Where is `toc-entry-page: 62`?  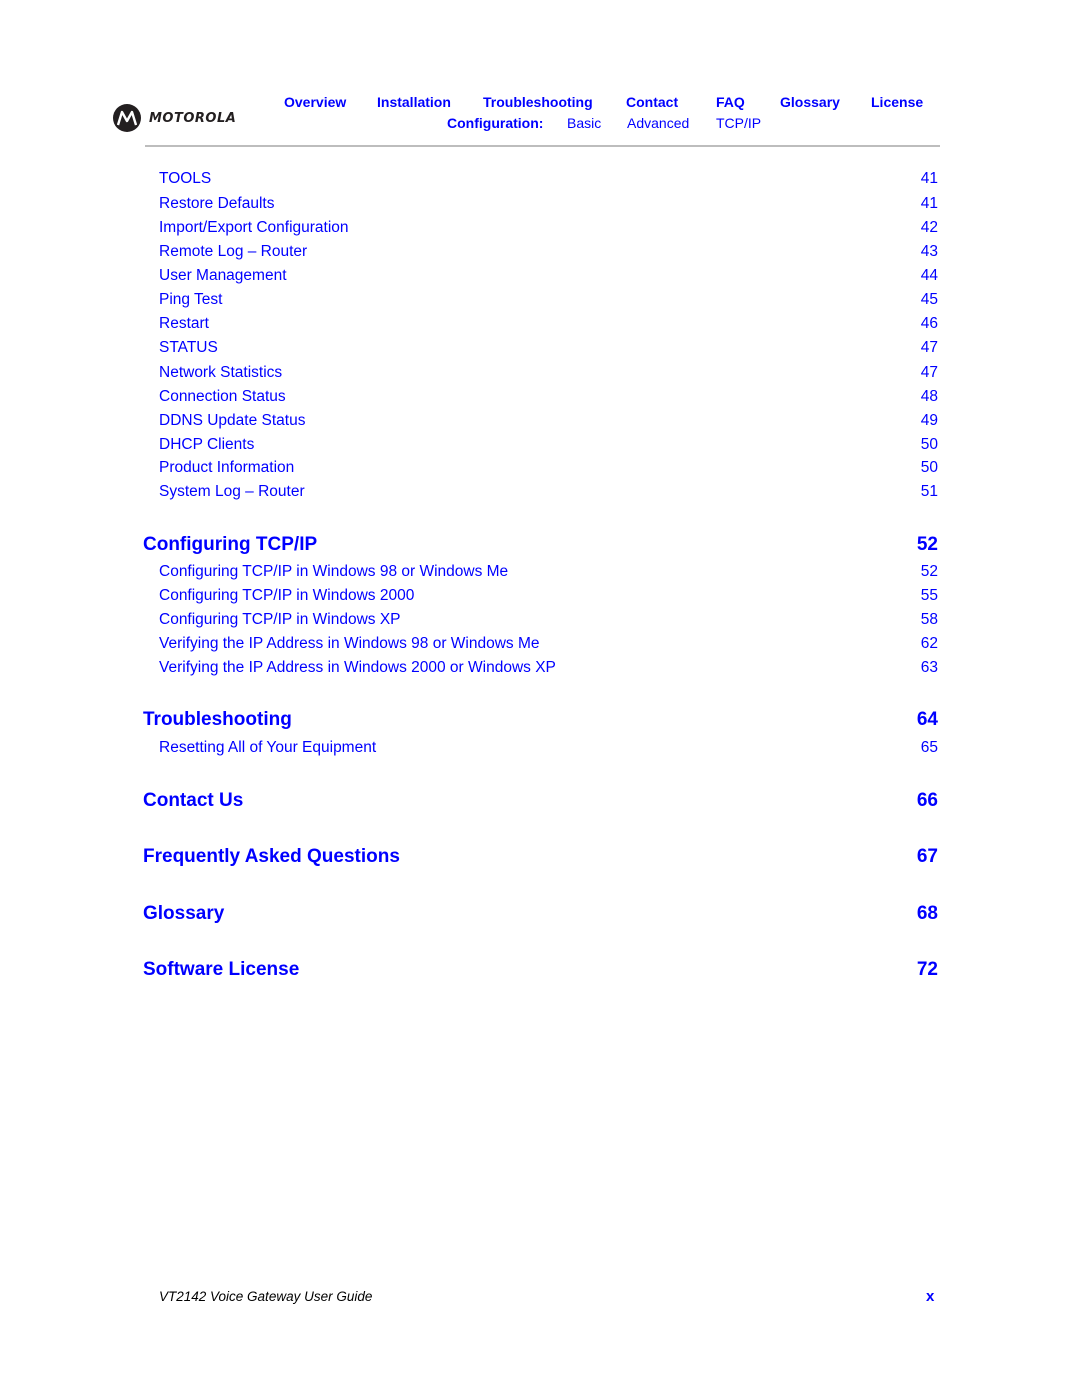 toc-entry-page: 62 is located at coordinates (929, 643).